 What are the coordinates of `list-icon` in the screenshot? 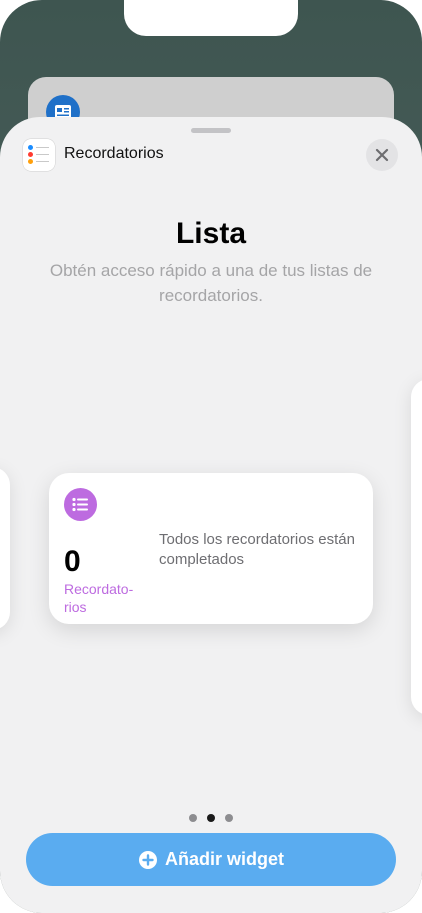 It's located at (80, 504).